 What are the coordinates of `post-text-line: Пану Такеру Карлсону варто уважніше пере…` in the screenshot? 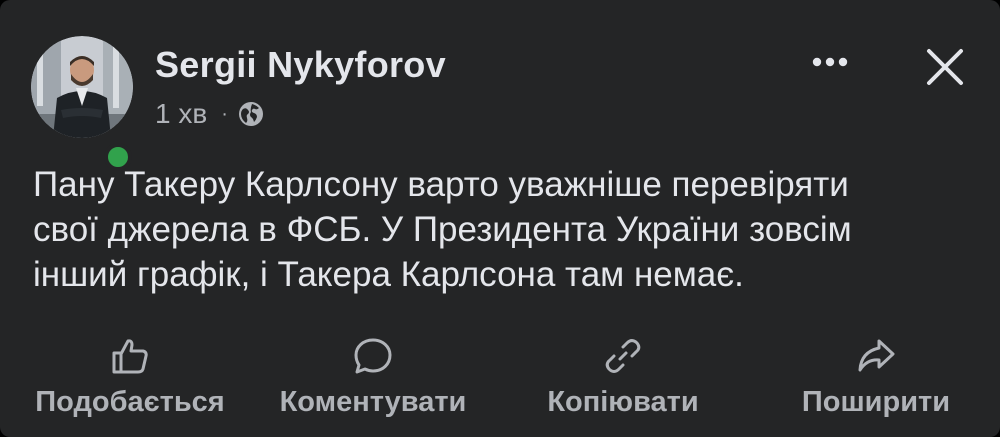 It's located at (441, 184).